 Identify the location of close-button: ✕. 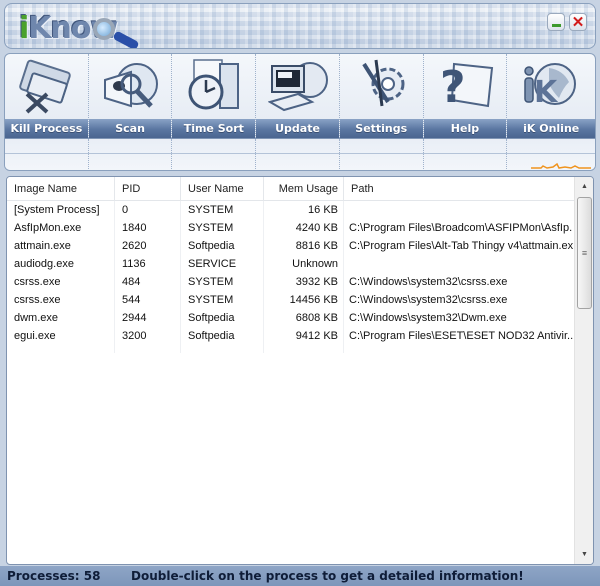
(578, 22).